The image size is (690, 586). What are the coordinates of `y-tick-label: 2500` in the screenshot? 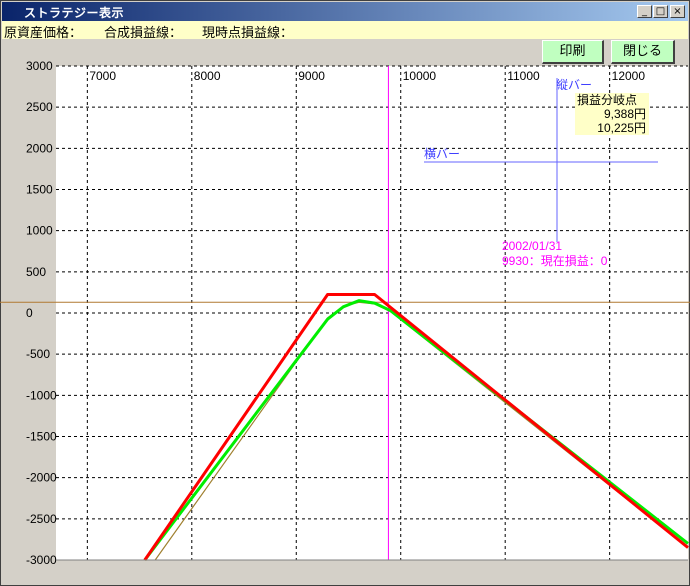 It's located at (39, 107).